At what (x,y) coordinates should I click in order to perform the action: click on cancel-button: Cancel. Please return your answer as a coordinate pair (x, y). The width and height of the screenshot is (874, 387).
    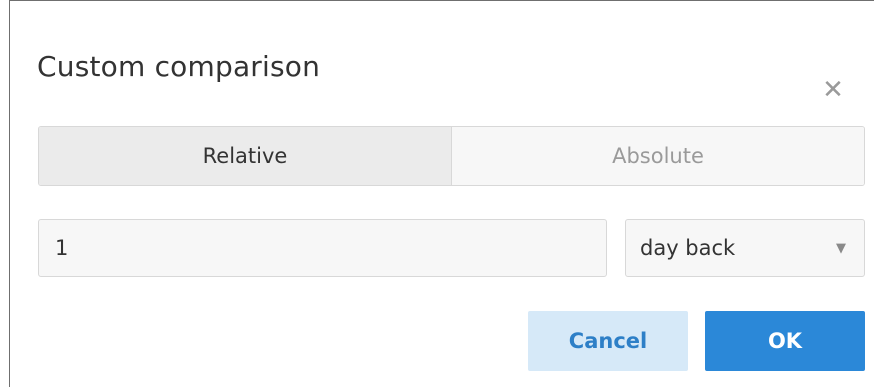
    Looking at the image, I should click on (608, 341).